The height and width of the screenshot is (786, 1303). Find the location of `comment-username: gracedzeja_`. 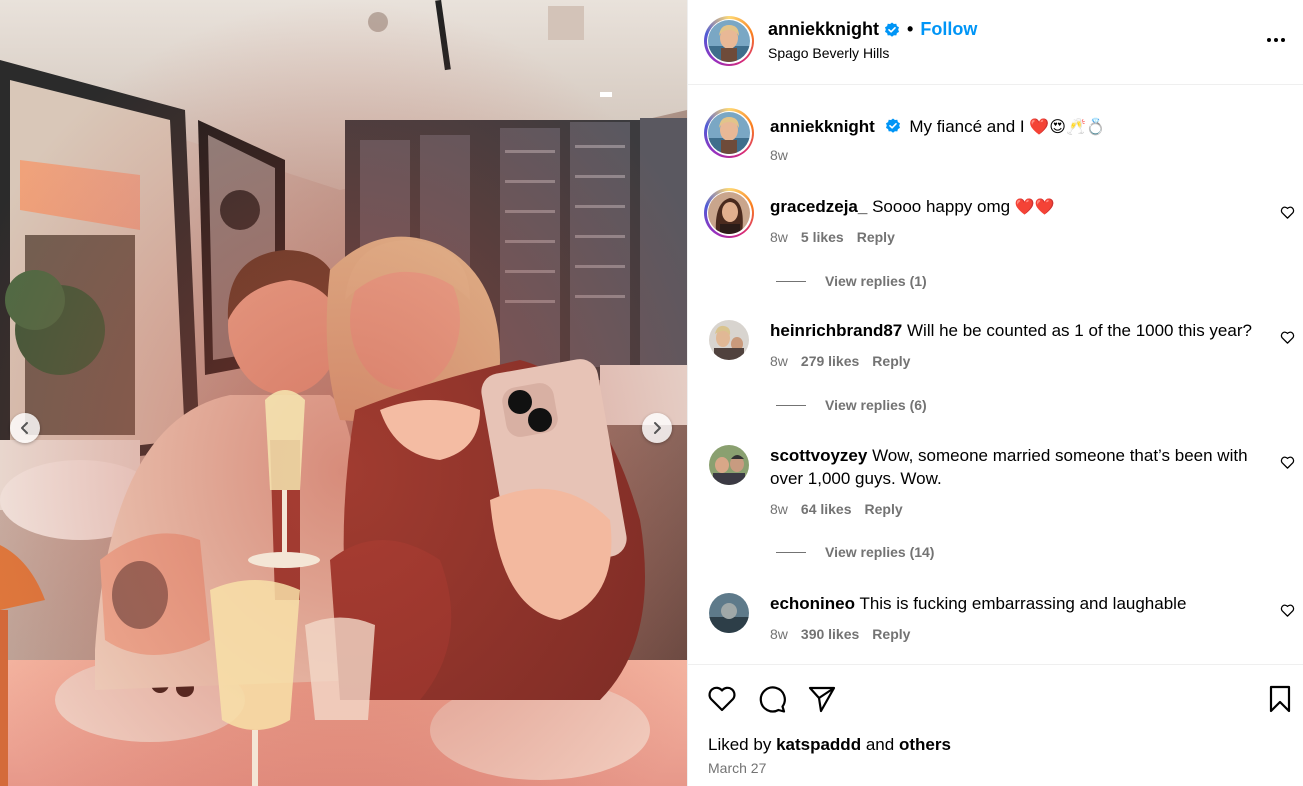

comment-username: gracedzeja_ is located at coordinates (818, 206).